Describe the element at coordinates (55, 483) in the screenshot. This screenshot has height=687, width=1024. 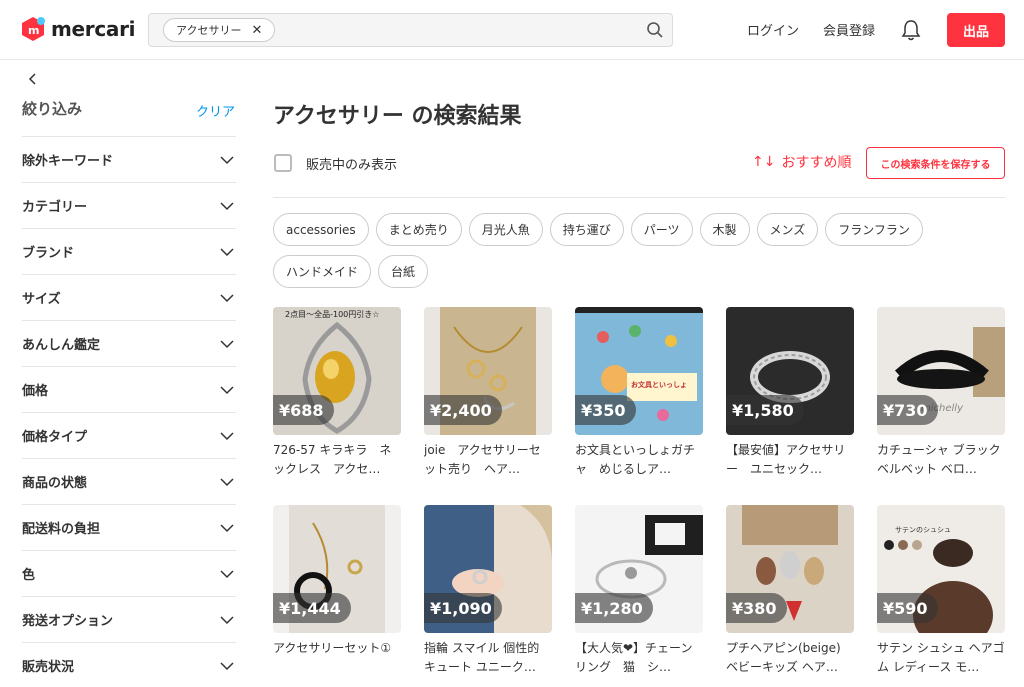
I see `filter-label: 商品の状態` at that location.